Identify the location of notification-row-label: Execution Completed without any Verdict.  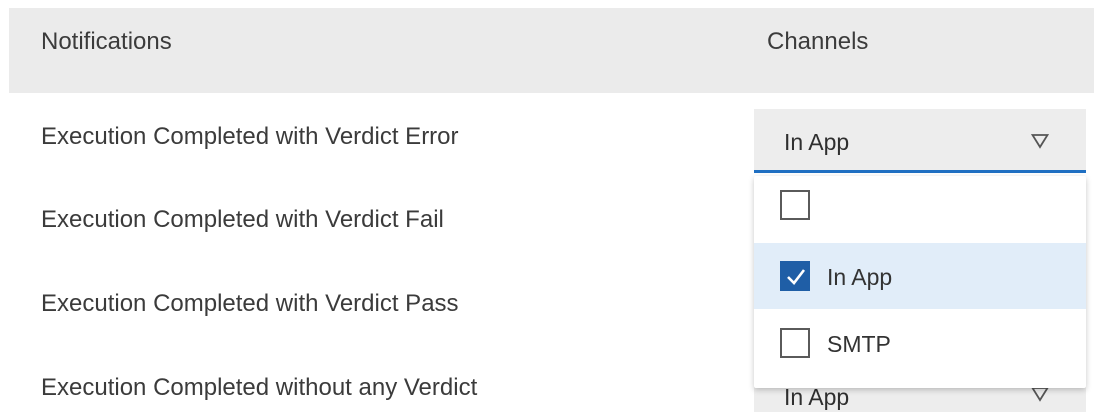
(259, 387).